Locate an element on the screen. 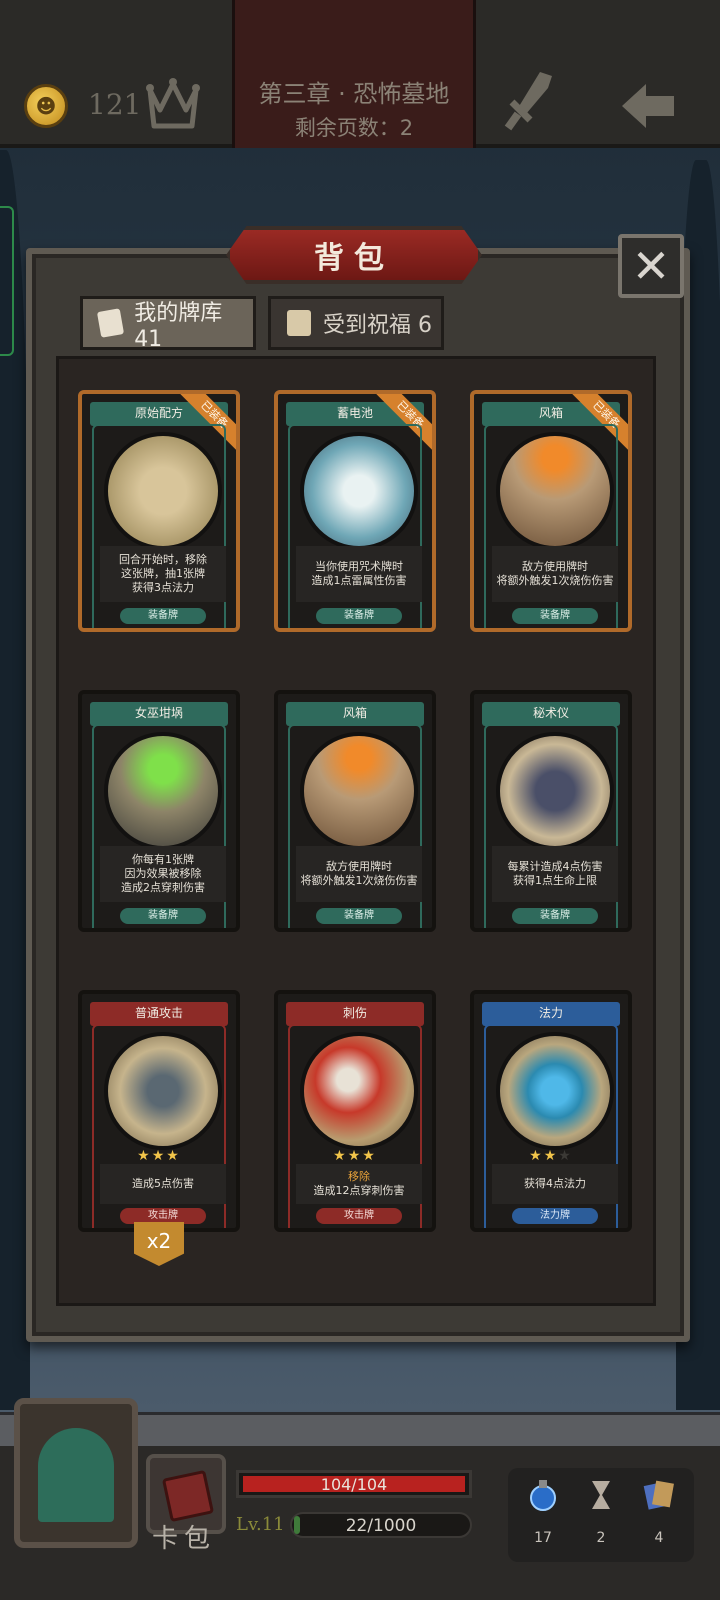  xp-text: 22/1000 is located at coordinates (381, 1526).